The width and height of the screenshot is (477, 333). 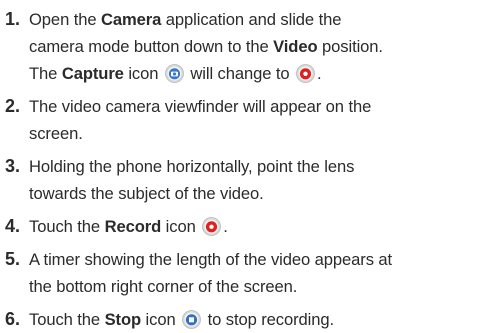 What do you see at coordinates (13, 259) in the screenshot?
I see `step-number: 5.` at bounding box center [13, 259].